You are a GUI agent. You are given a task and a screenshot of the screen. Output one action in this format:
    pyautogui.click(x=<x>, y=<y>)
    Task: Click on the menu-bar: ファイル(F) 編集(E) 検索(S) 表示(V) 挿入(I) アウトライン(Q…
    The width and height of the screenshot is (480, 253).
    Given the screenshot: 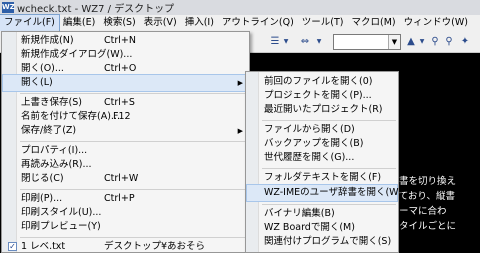 What is the action you would take?
    pyautogui.click(x=240, y=23)
    